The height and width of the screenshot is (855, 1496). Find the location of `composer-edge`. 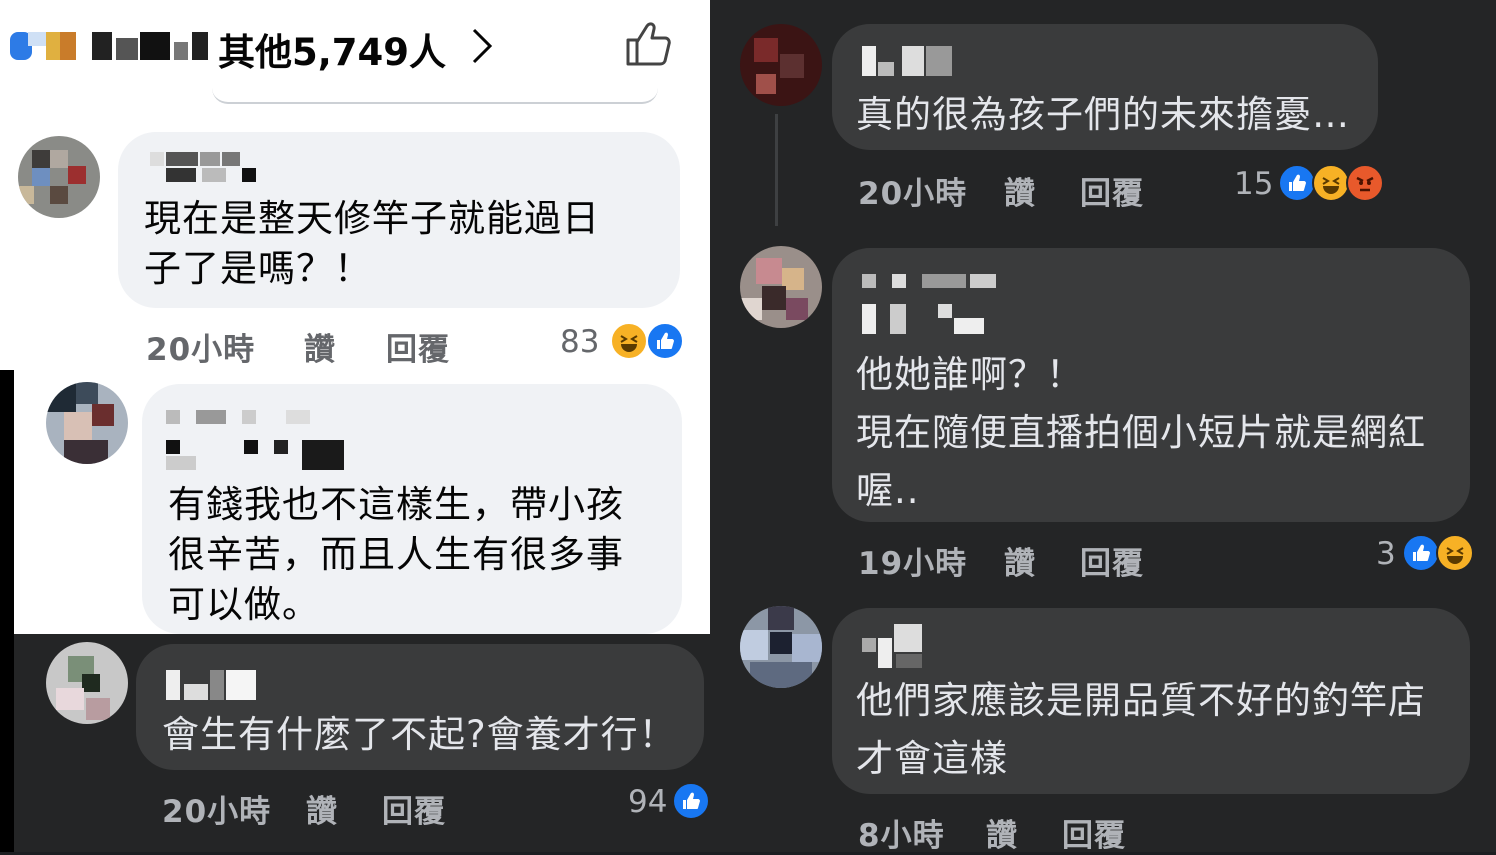

composer-edge is located at coordinates (435, 95).